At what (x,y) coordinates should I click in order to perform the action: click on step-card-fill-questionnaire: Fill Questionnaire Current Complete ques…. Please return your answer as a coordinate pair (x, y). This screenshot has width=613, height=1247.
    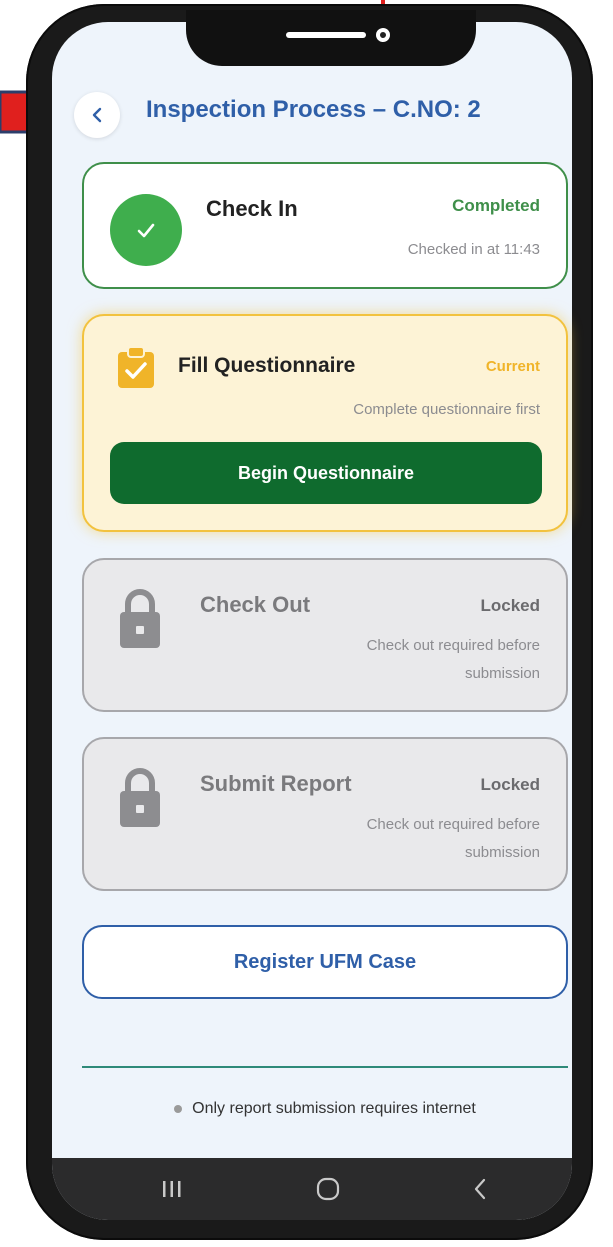
    Looking at the image, I should click on (325, 423).